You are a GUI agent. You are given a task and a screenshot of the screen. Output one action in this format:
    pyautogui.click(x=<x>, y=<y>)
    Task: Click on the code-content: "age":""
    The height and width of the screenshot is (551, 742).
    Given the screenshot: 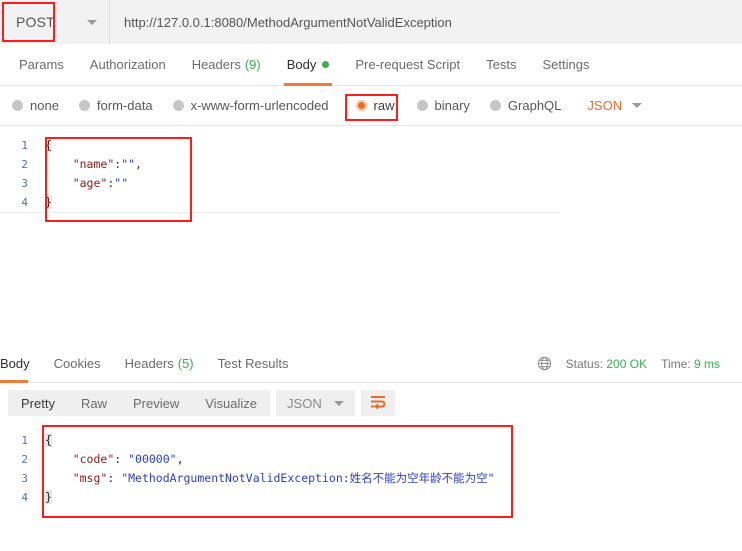 What is the action you would take?
    pyautogui.click(x=83, y=183)
    